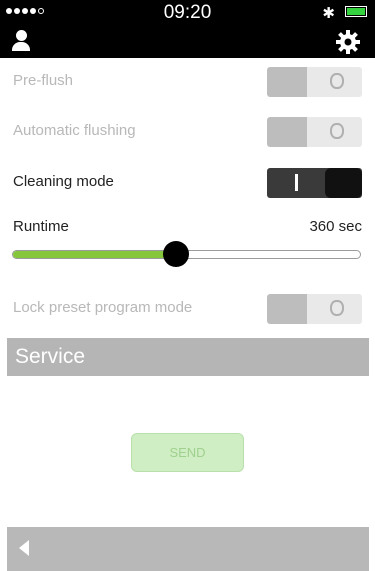 This screenshot has height=571, width=375. What do you see at coordinates (176, 254) in the screenshot?
I see `runtime-slider-thumb` at bounding box center [176, 254].